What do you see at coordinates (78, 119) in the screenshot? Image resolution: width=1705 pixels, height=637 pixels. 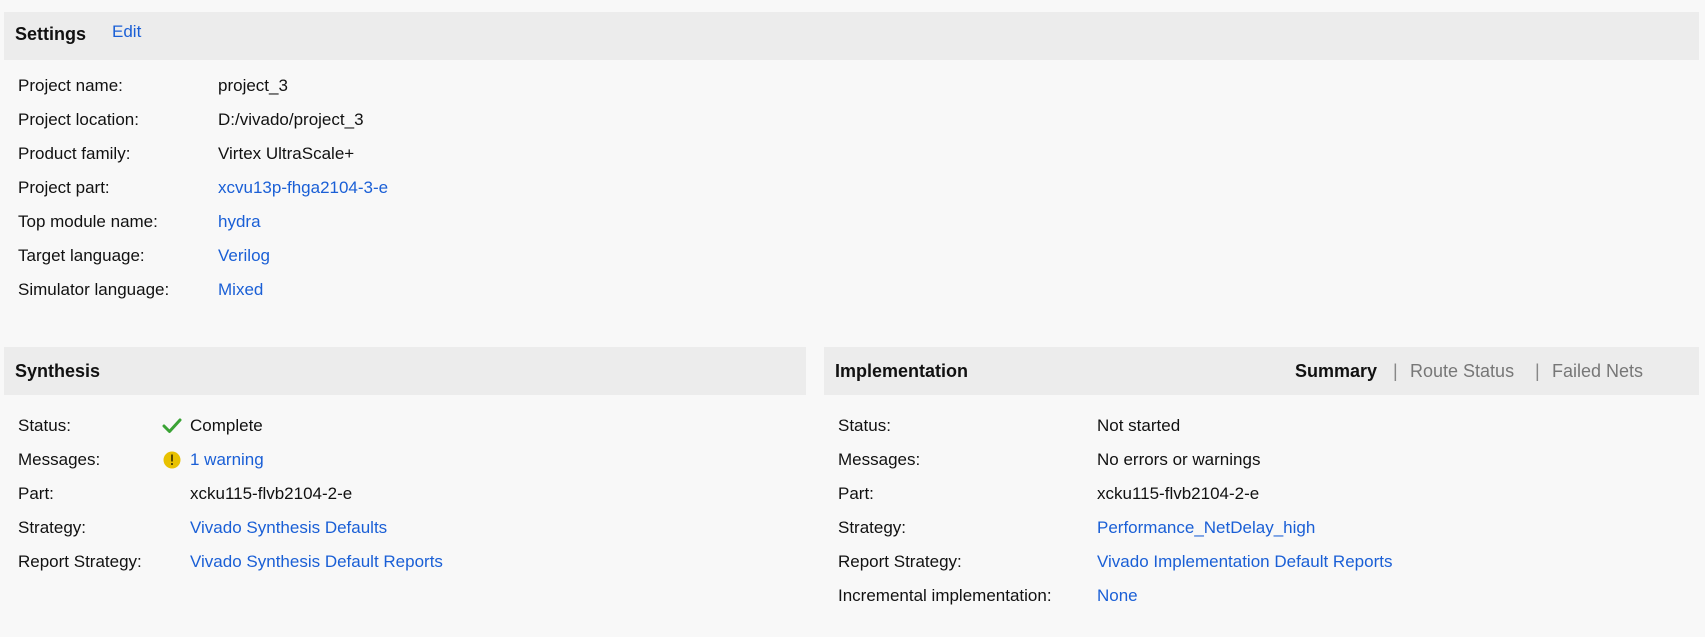 I see `settings-label: Project location:` at bounding box center [78, 119].